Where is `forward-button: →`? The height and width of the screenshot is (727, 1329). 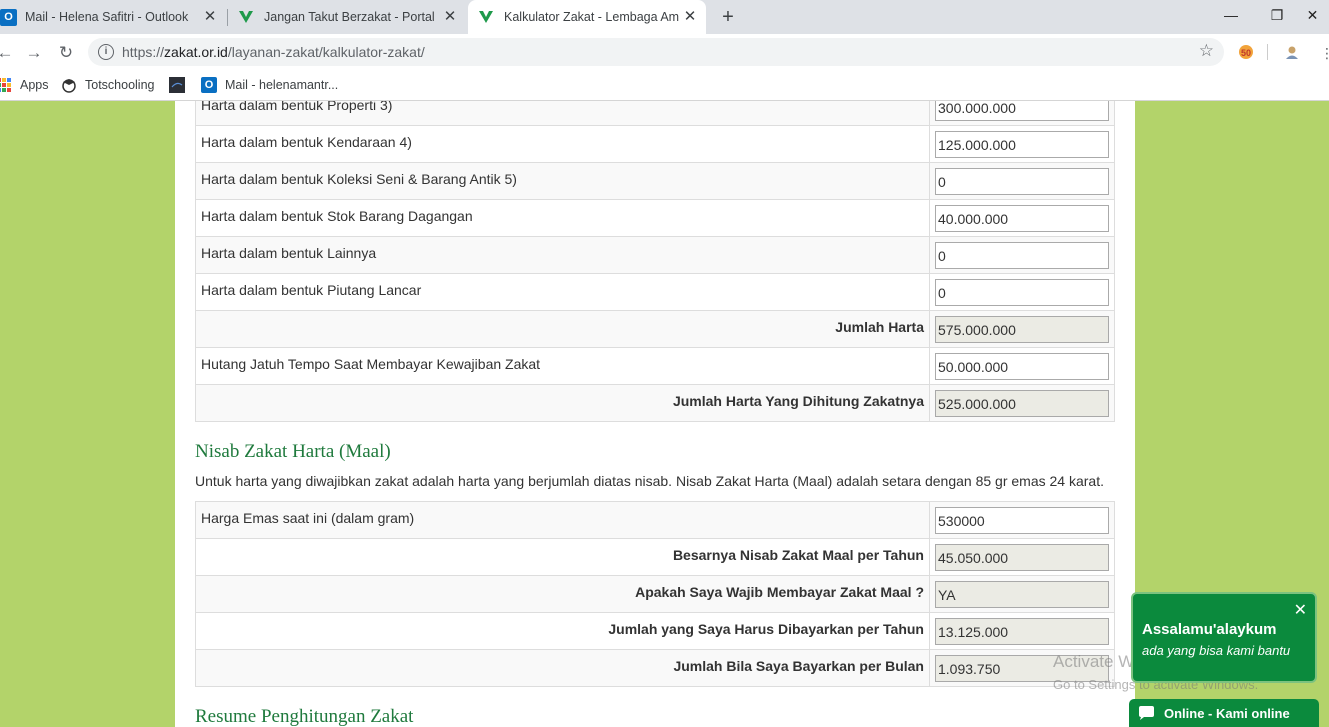
forward-button: → is located at coordinates (34, 53).